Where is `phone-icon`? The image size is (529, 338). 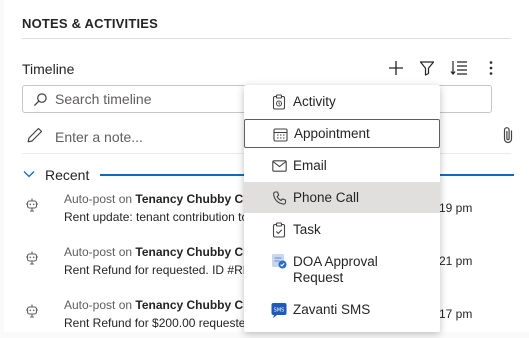
phone-icon is located at coordinates (279, 198).